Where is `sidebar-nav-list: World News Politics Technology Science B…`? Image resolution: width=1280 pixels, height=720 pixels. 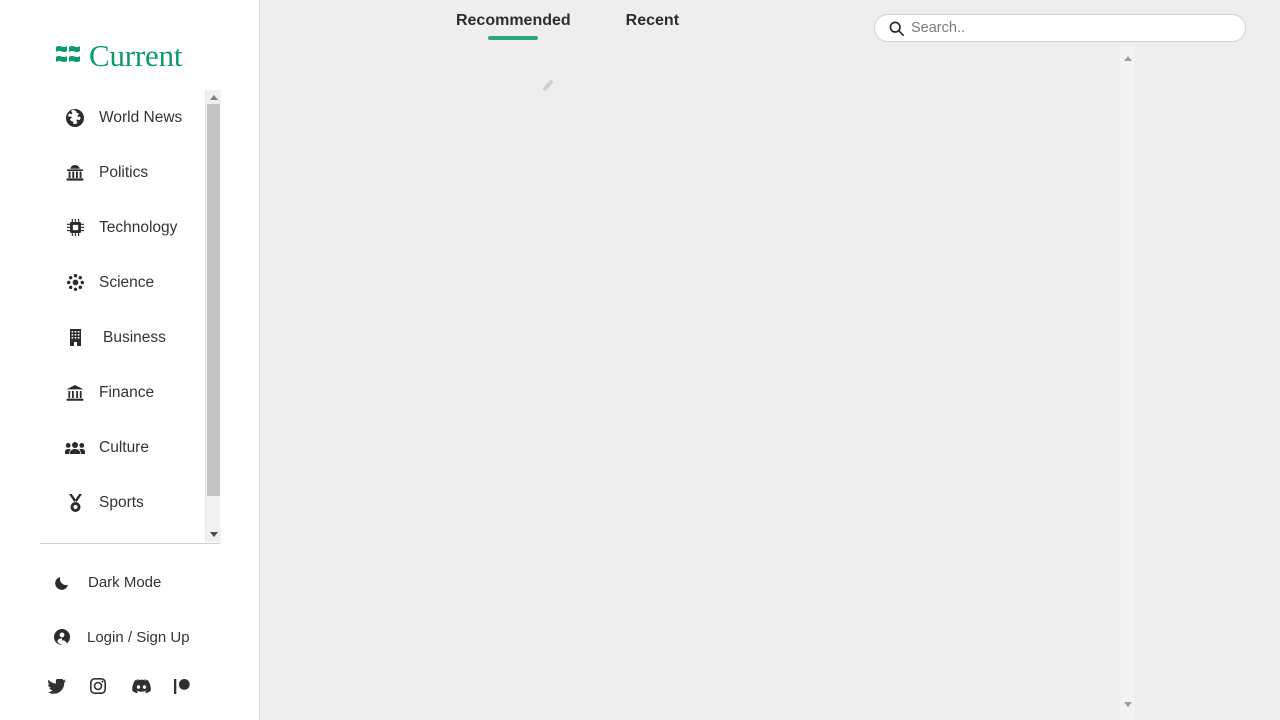
sidebar-nav-list: World News Politics Technology Science B… is located at coordinates (122, 316).